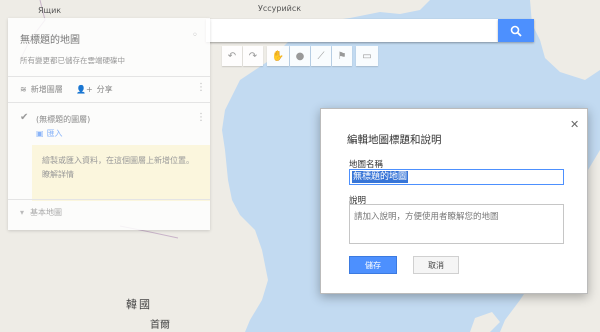 The width and height of the screenshot is (600, 332). I want to click on cancel-button: 取消, so click(436, 265).